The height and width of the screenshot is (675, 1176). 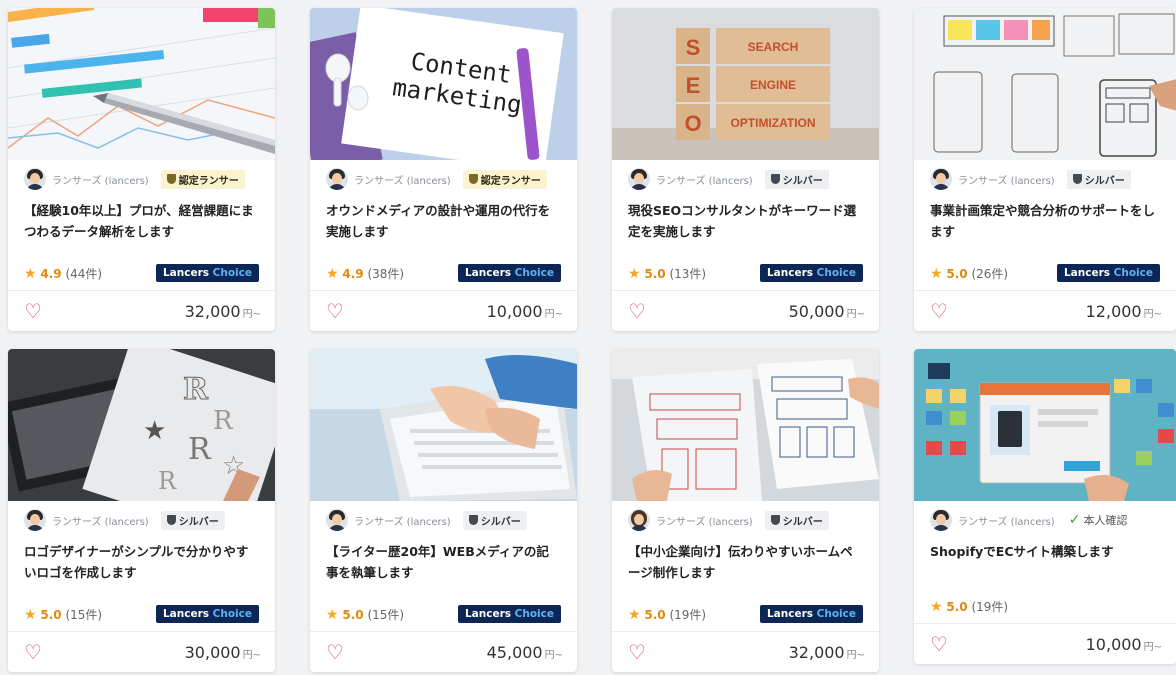 I want to click on rating: ★ 5.0 (26件), so click(x=969, y=273).